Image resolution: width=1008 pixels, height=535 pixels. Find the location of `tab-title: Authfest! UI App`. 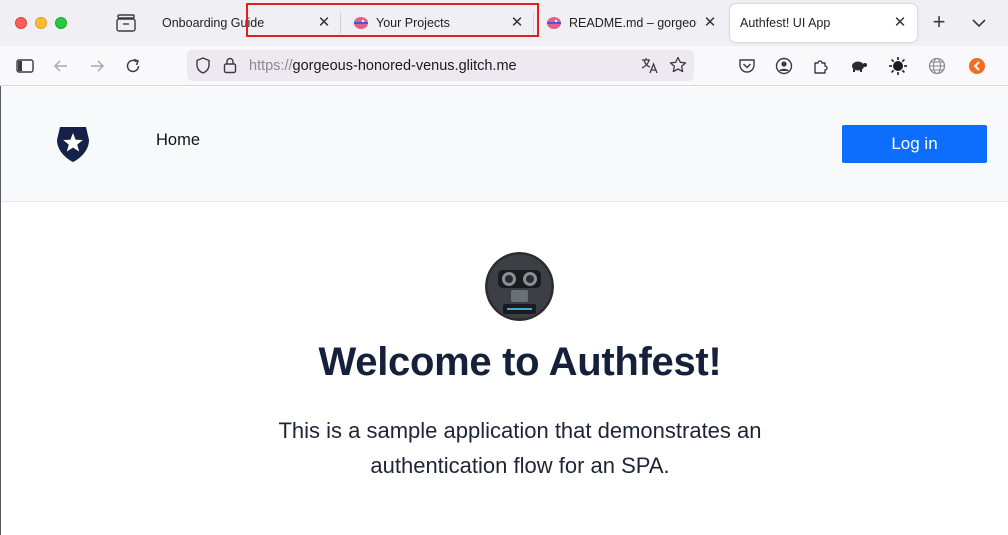

tab-title: Authfest! UI App is located at coordinates (785, 23).